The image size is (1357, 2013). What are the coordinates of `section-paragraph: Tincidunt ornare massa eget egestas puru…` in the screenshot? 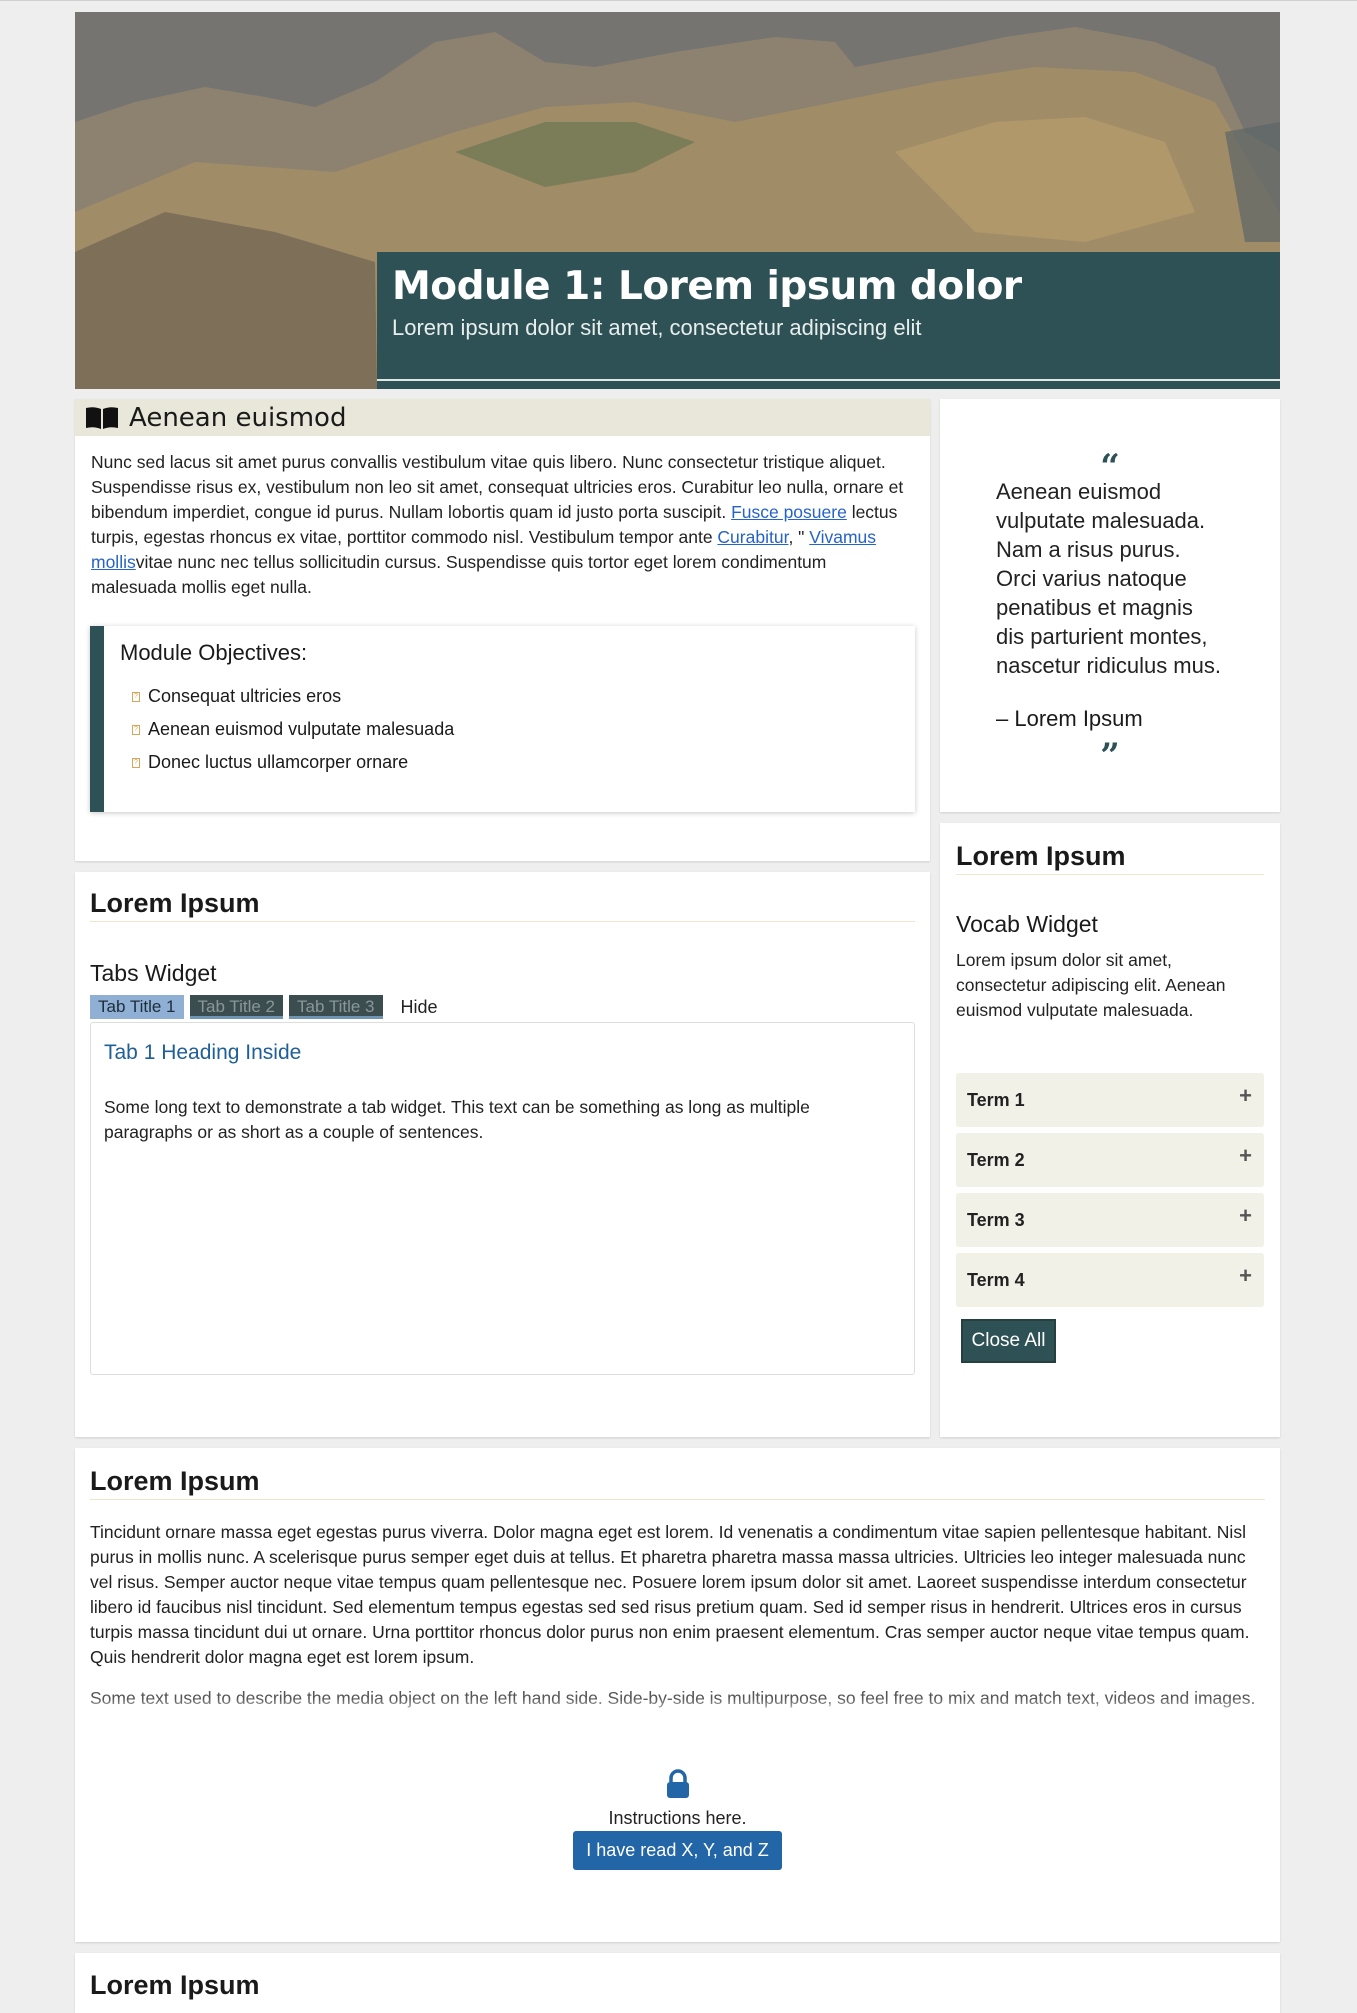 It's located at (670, 1594).